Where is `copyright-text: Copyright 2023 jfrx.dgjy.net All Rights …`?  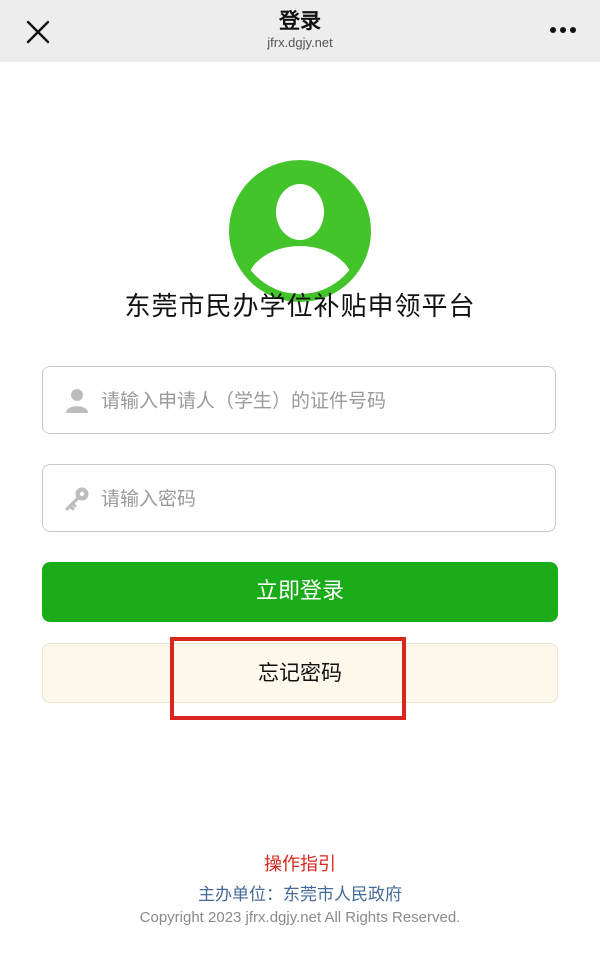
copyright-text: Copyright 2023 jfrx.dgjy.net All Rights … is located at coordinates (300, 917).